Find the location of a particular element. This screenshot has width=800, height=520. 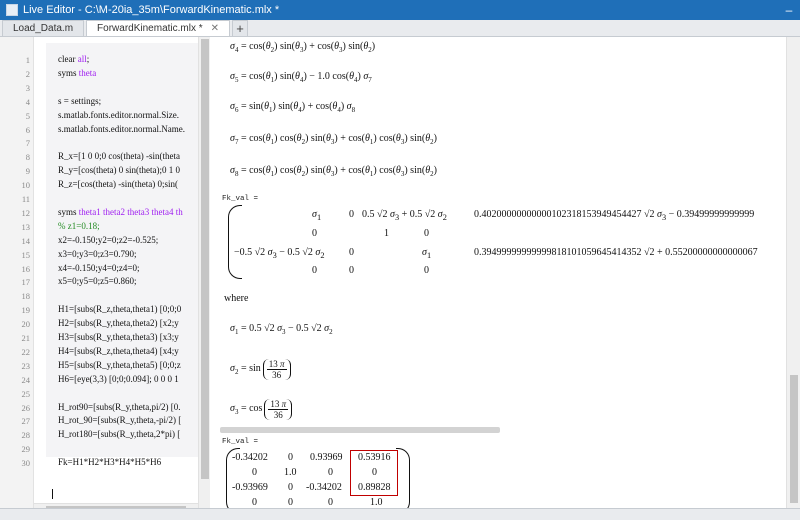

line-number: 16 is located at coordinates (26, 268).